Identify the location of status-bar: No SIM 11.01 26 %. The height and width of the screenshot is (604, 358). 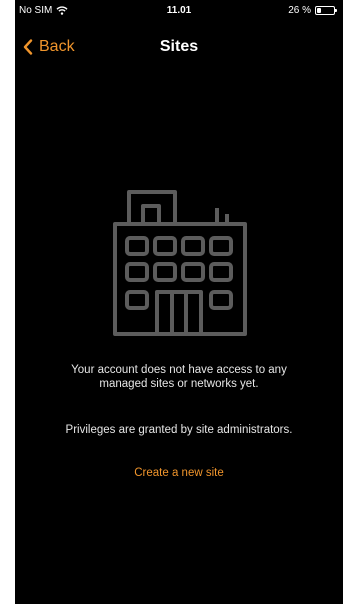
(179, 11).